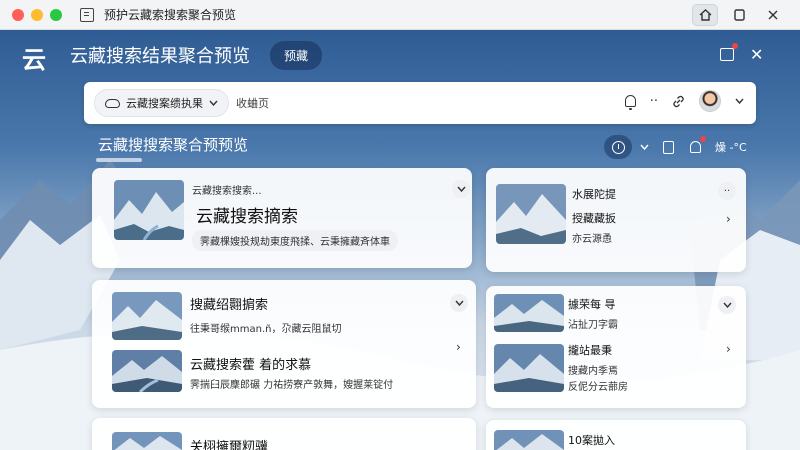 The width and height of the screenshot is (800, 450). I want to click on result-card-bottom-right: 10案拋入, so click(616, 435).